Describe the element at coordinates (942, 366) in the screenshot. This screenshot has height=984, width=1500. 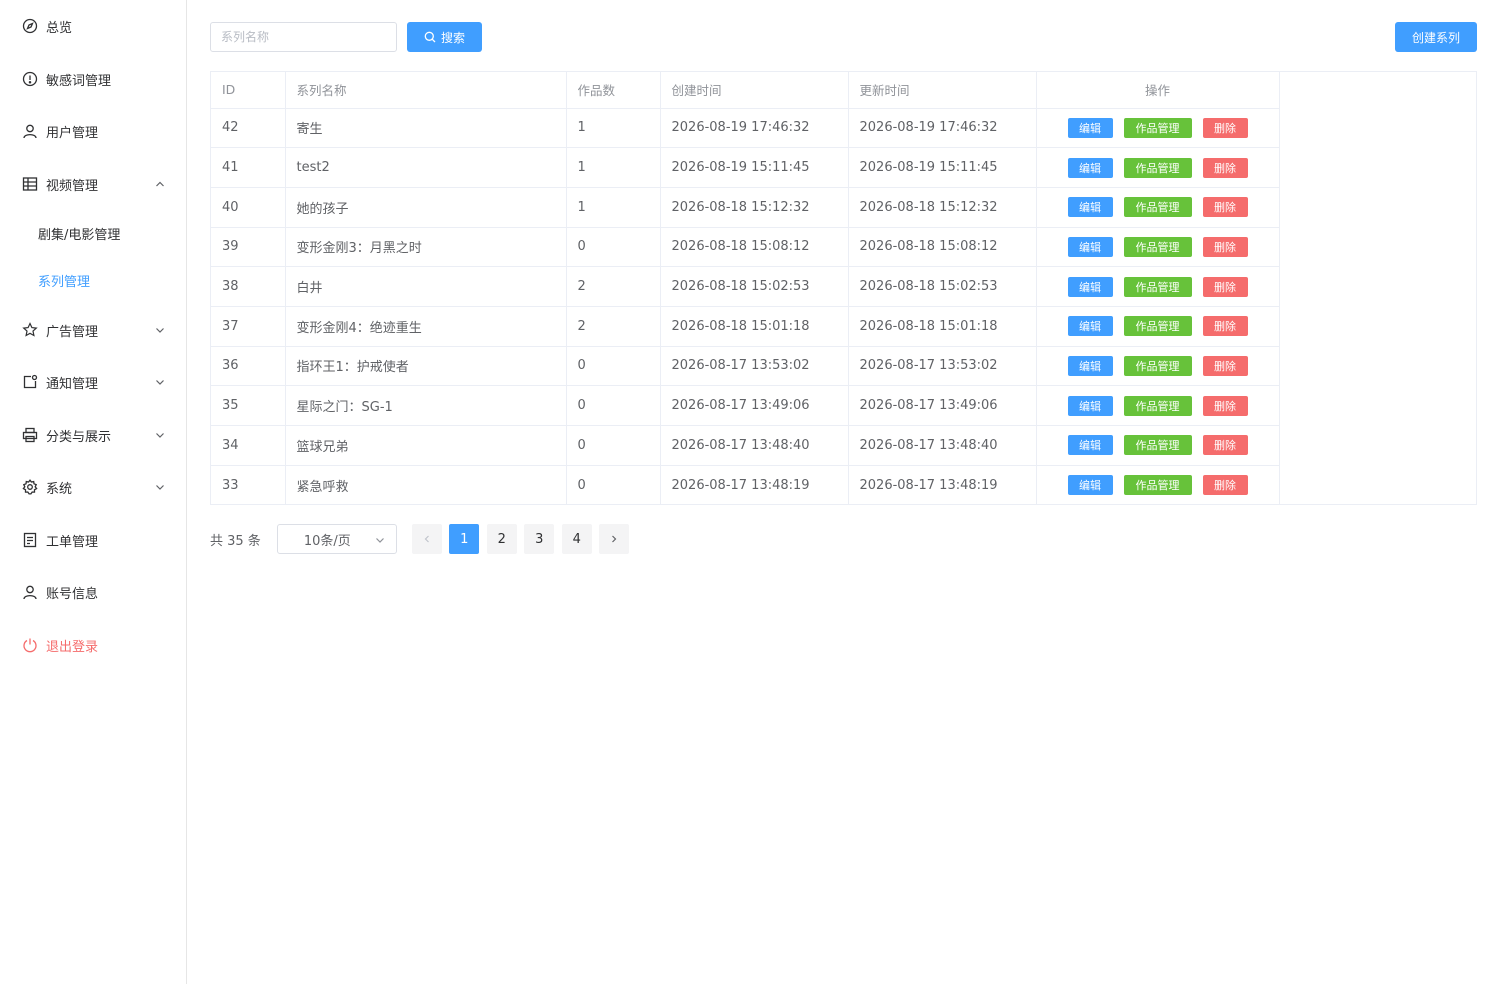
I see `cell-updated-at: 2026-08-17 13:53:02` at that location.